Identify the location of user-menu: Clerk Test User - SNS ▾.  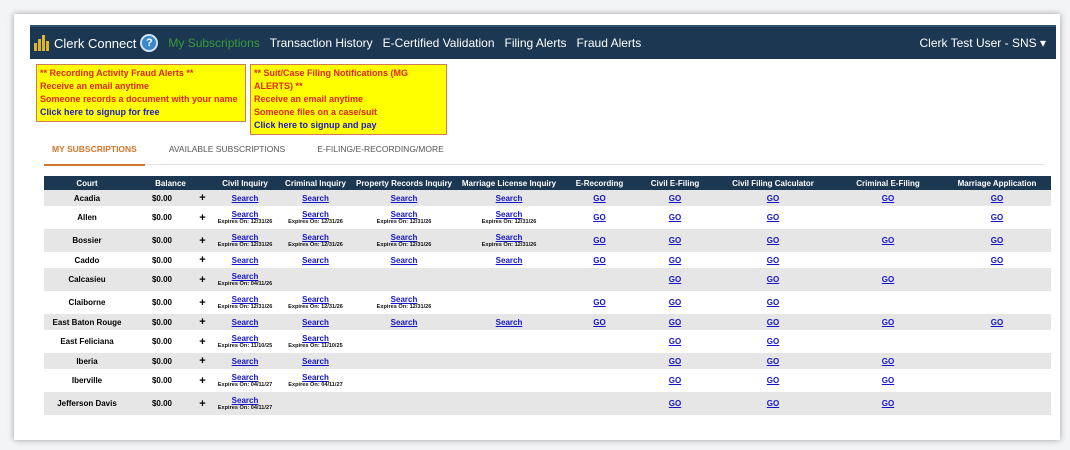
(983, 43).